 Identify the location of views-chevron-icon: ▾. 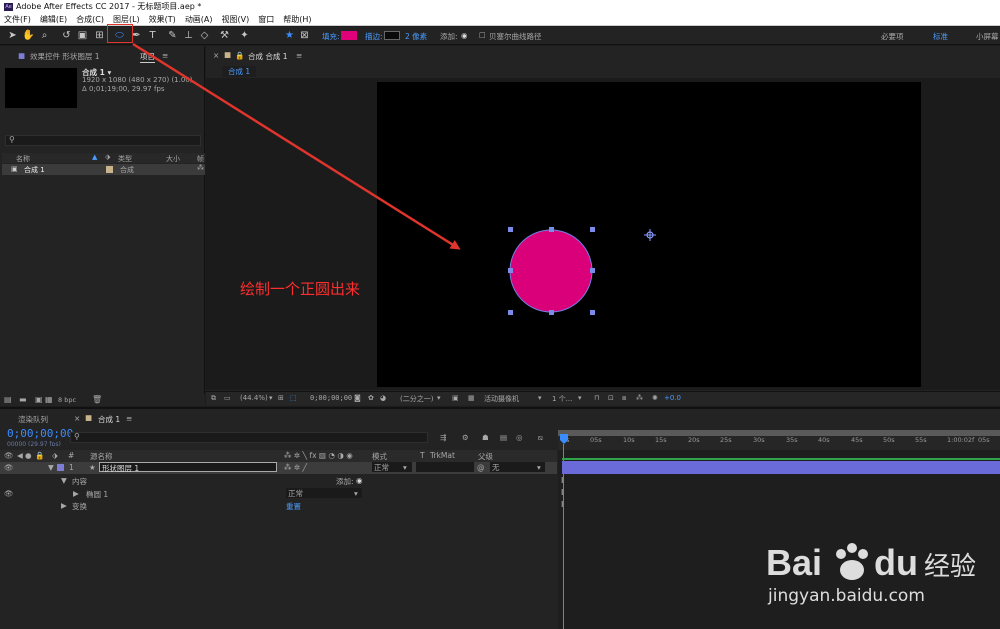
(580, 398).